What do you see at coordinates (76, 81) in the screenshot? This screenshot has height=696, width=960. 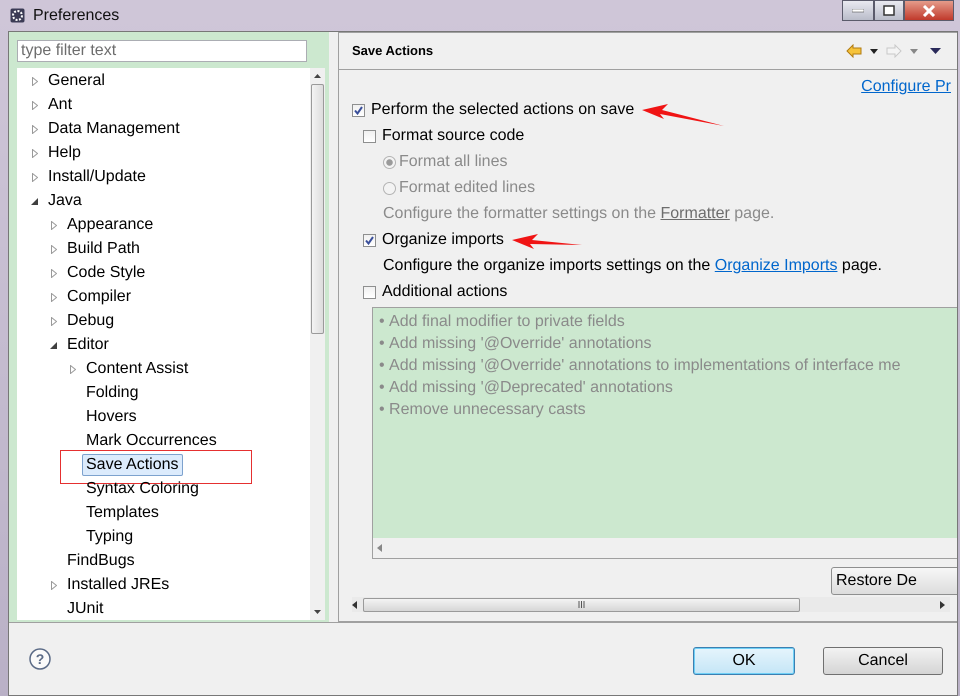 I see `tree-item: General` at bounding box center [76, 81].